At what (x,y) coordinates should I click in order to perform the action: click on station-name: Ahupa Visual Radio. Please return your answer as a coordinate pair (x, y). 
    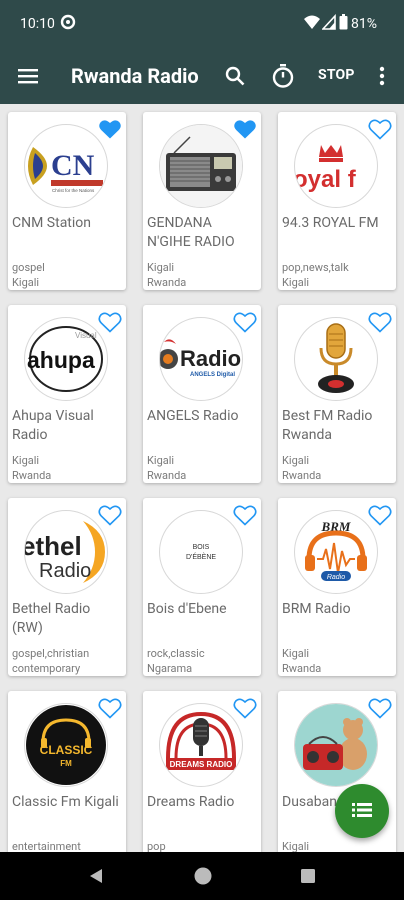
    Looking at the image, I should click on (53, 425).